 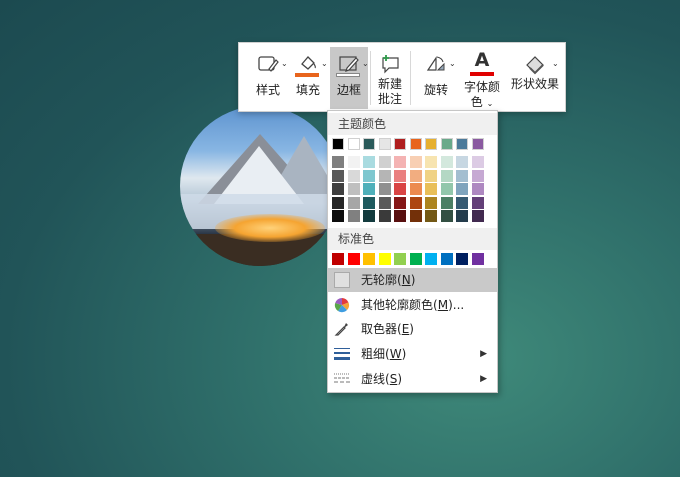 What do you see at coordinates (412, 354) in the screenshot?
I see `weight-item: 粗细(W) ▶` at bounding box center [412, 354].